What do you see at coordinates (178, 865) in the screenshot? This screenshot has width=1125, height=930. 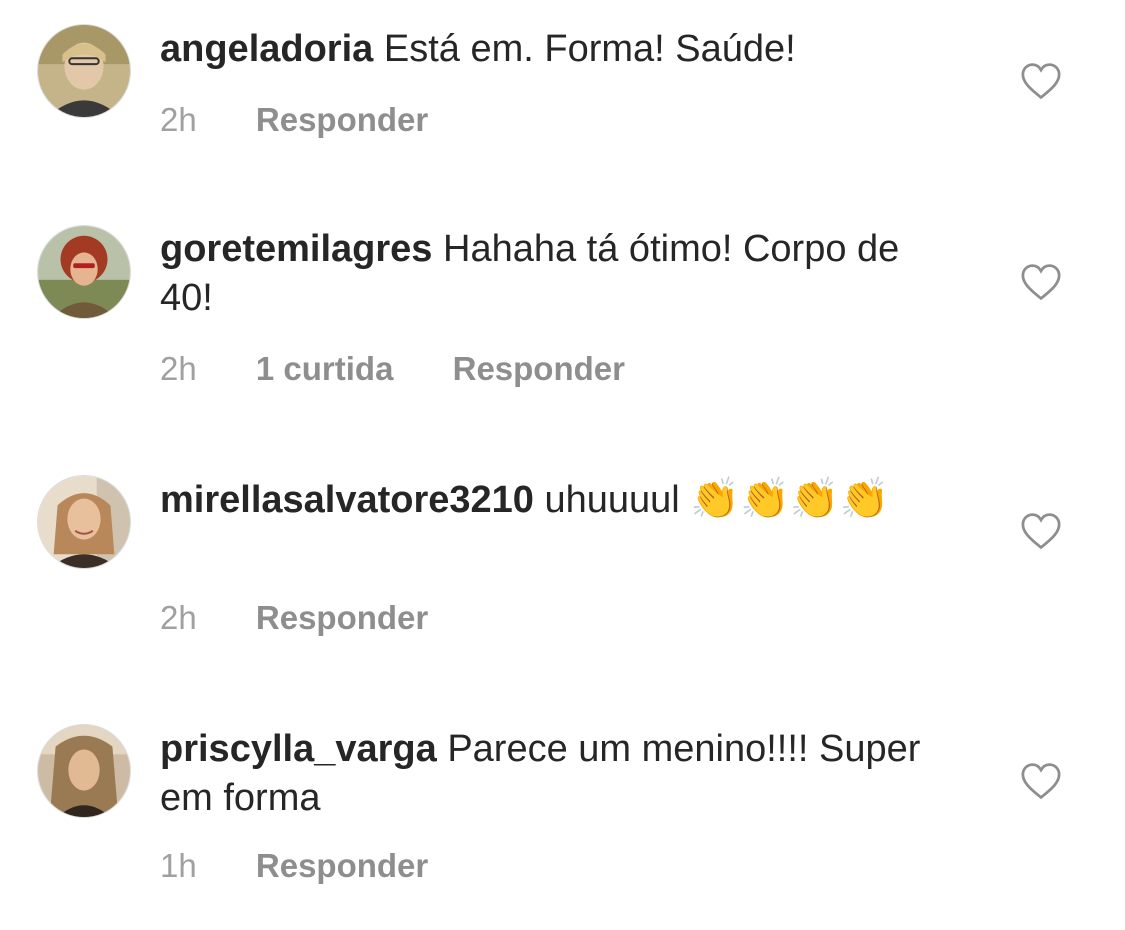 I see `comment-time: 1h` at bounding box center [178, 865].